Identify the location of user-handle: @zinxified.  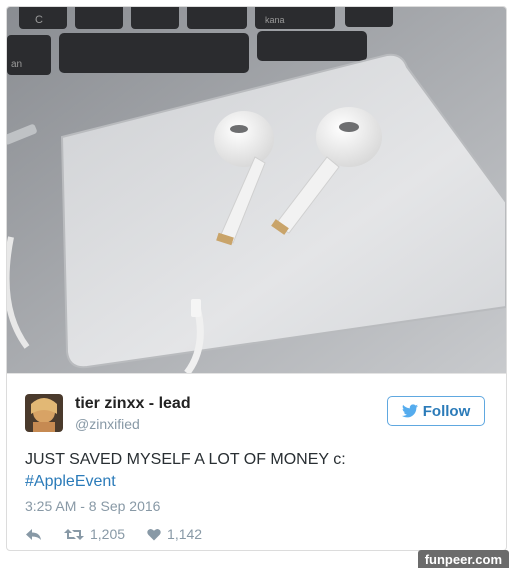
(107, 424).